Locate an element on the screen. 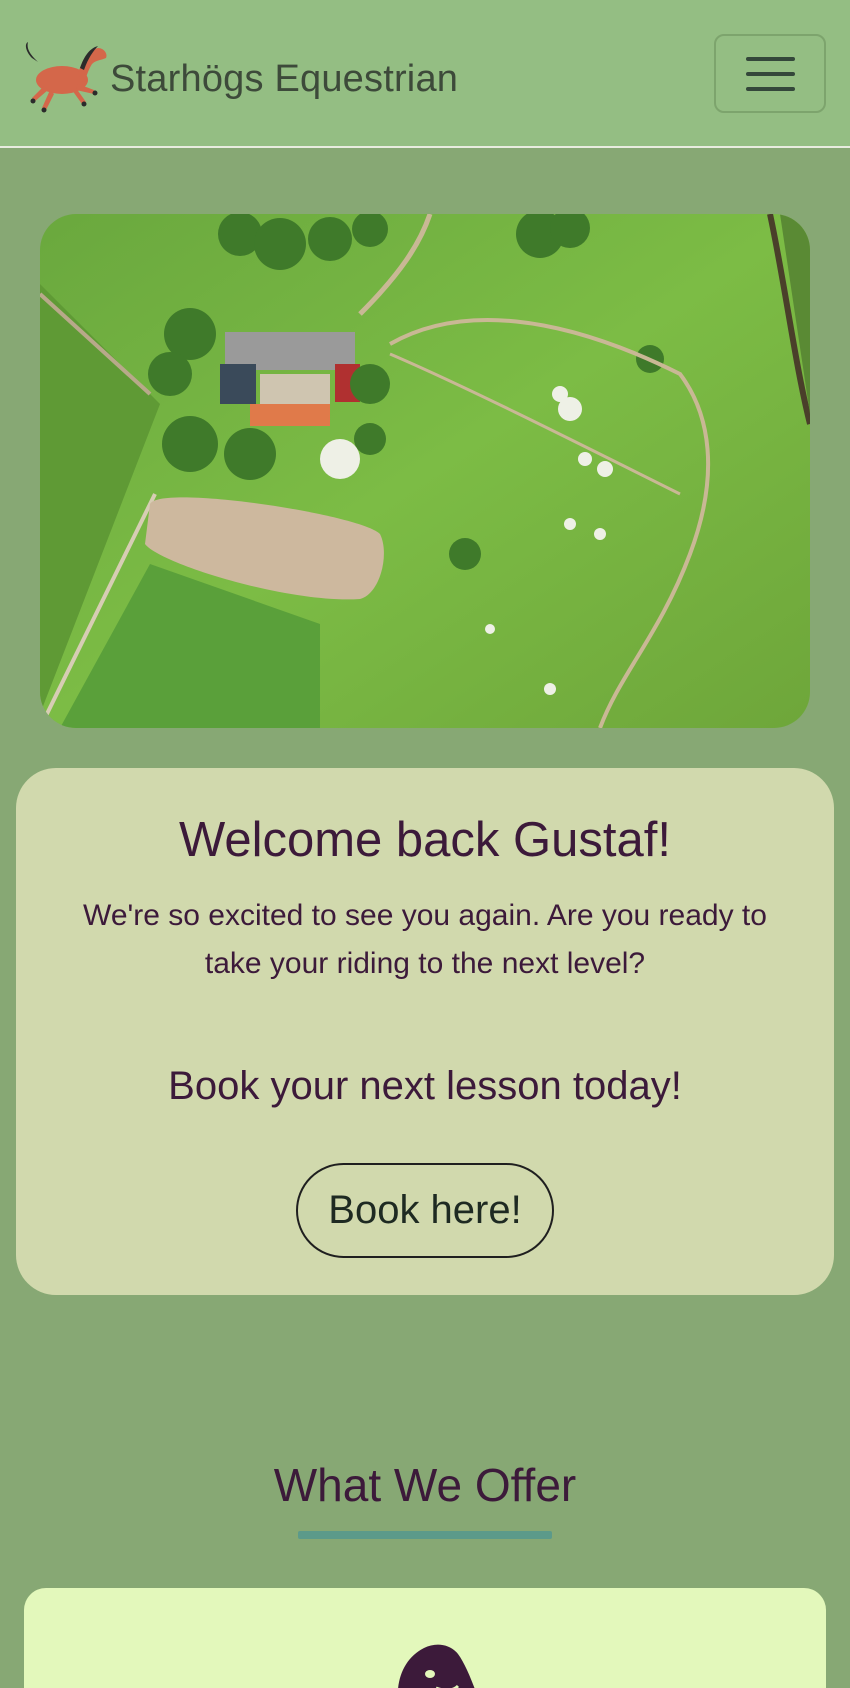 Image resolution: width=850 pixels, height=1688 pixels. welcome-heading: Welcome back Gustaf! is located at coordinates (424, 840).